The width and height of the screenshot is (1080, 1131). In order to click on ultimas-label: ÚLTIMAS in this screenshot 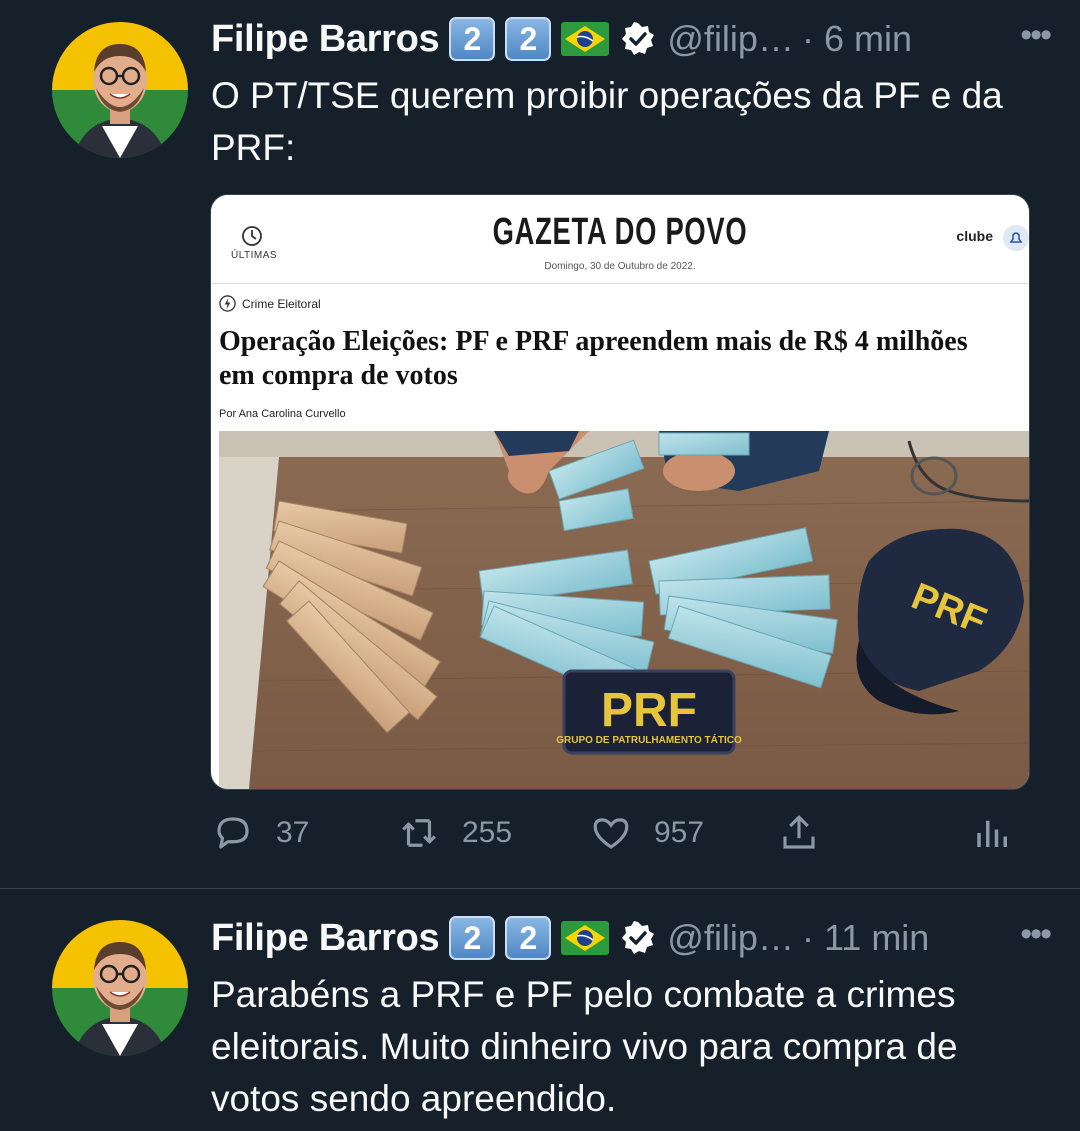, I will do `click(254, 255)`.